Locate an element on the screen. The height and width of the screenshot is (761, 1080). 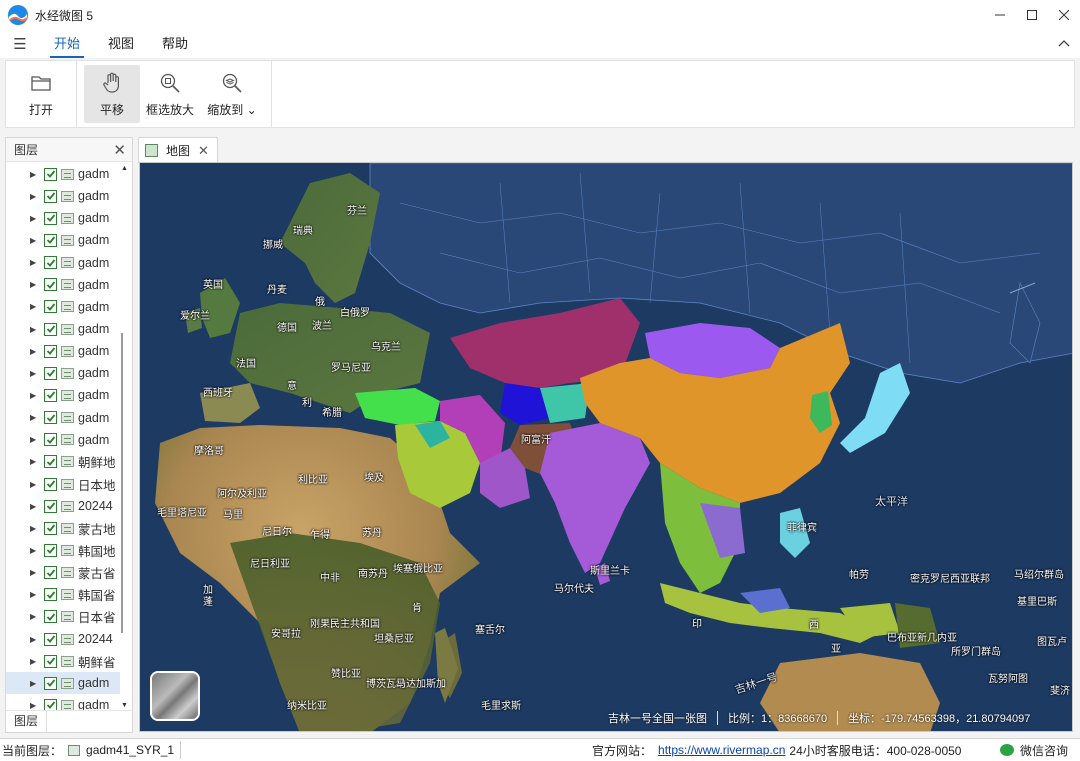
tab-start: 开始 is located at coordinates (67, 44).